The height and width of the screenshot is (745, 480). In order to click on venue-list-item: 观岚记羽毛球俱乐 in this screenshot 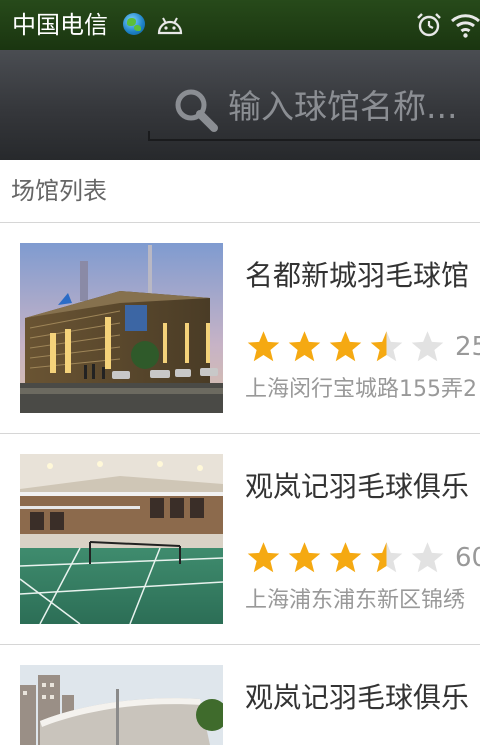, I will do `click(240, 695)`.